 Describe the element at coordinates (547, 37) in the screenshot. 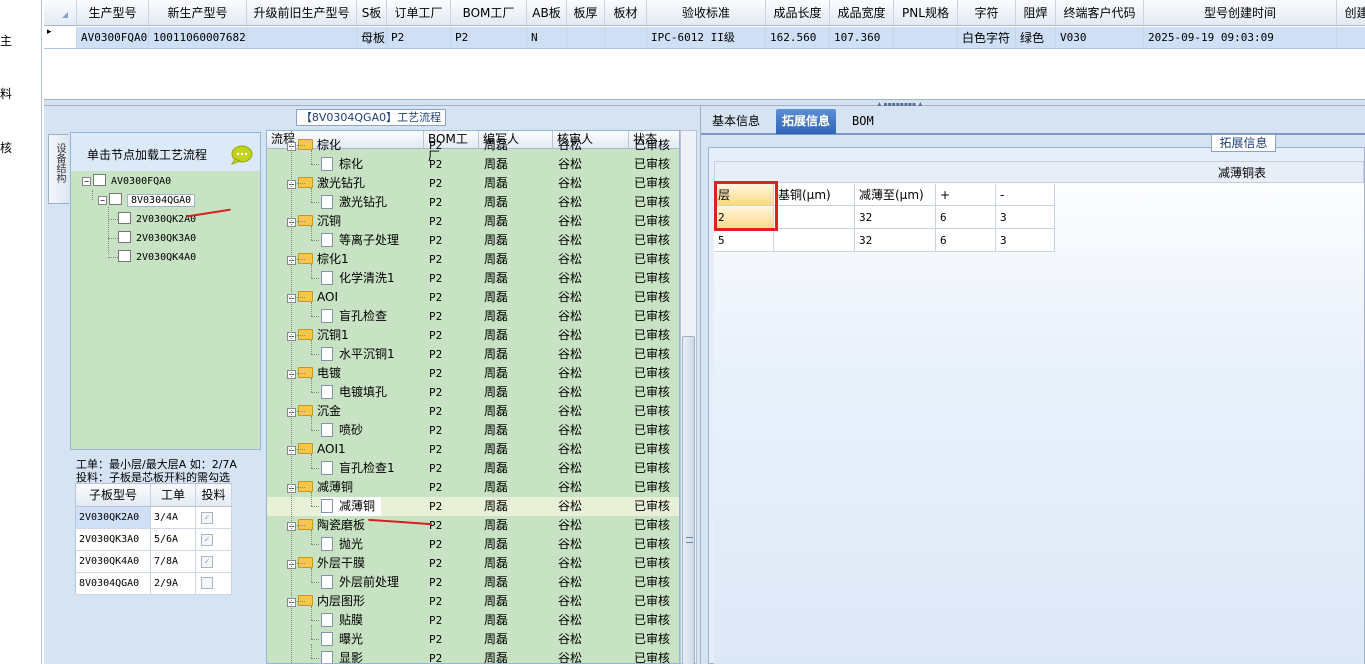

I see `cell: N` at that location.